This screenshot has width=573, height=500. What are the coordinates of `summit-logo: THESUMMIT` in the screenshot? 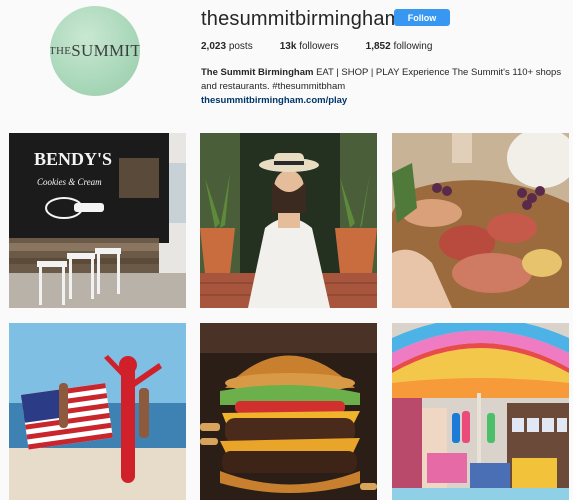 It's located at (95, 50).